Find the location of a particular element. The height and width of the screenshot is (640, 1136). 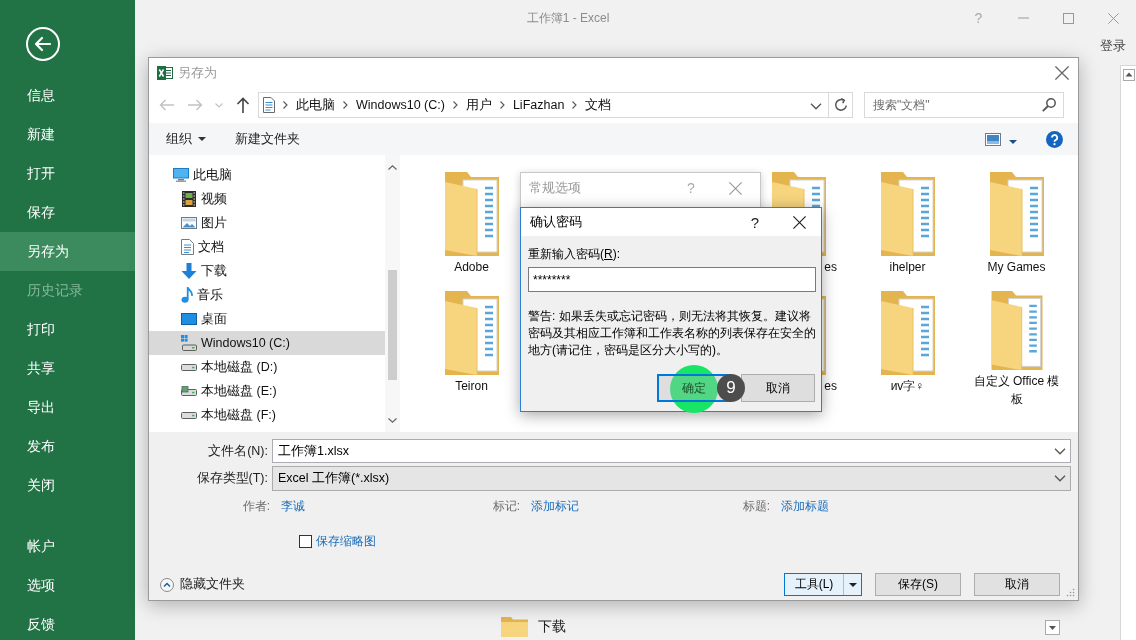

breadcrumb-item: 此电脑 is located at coordinates (315, 105).